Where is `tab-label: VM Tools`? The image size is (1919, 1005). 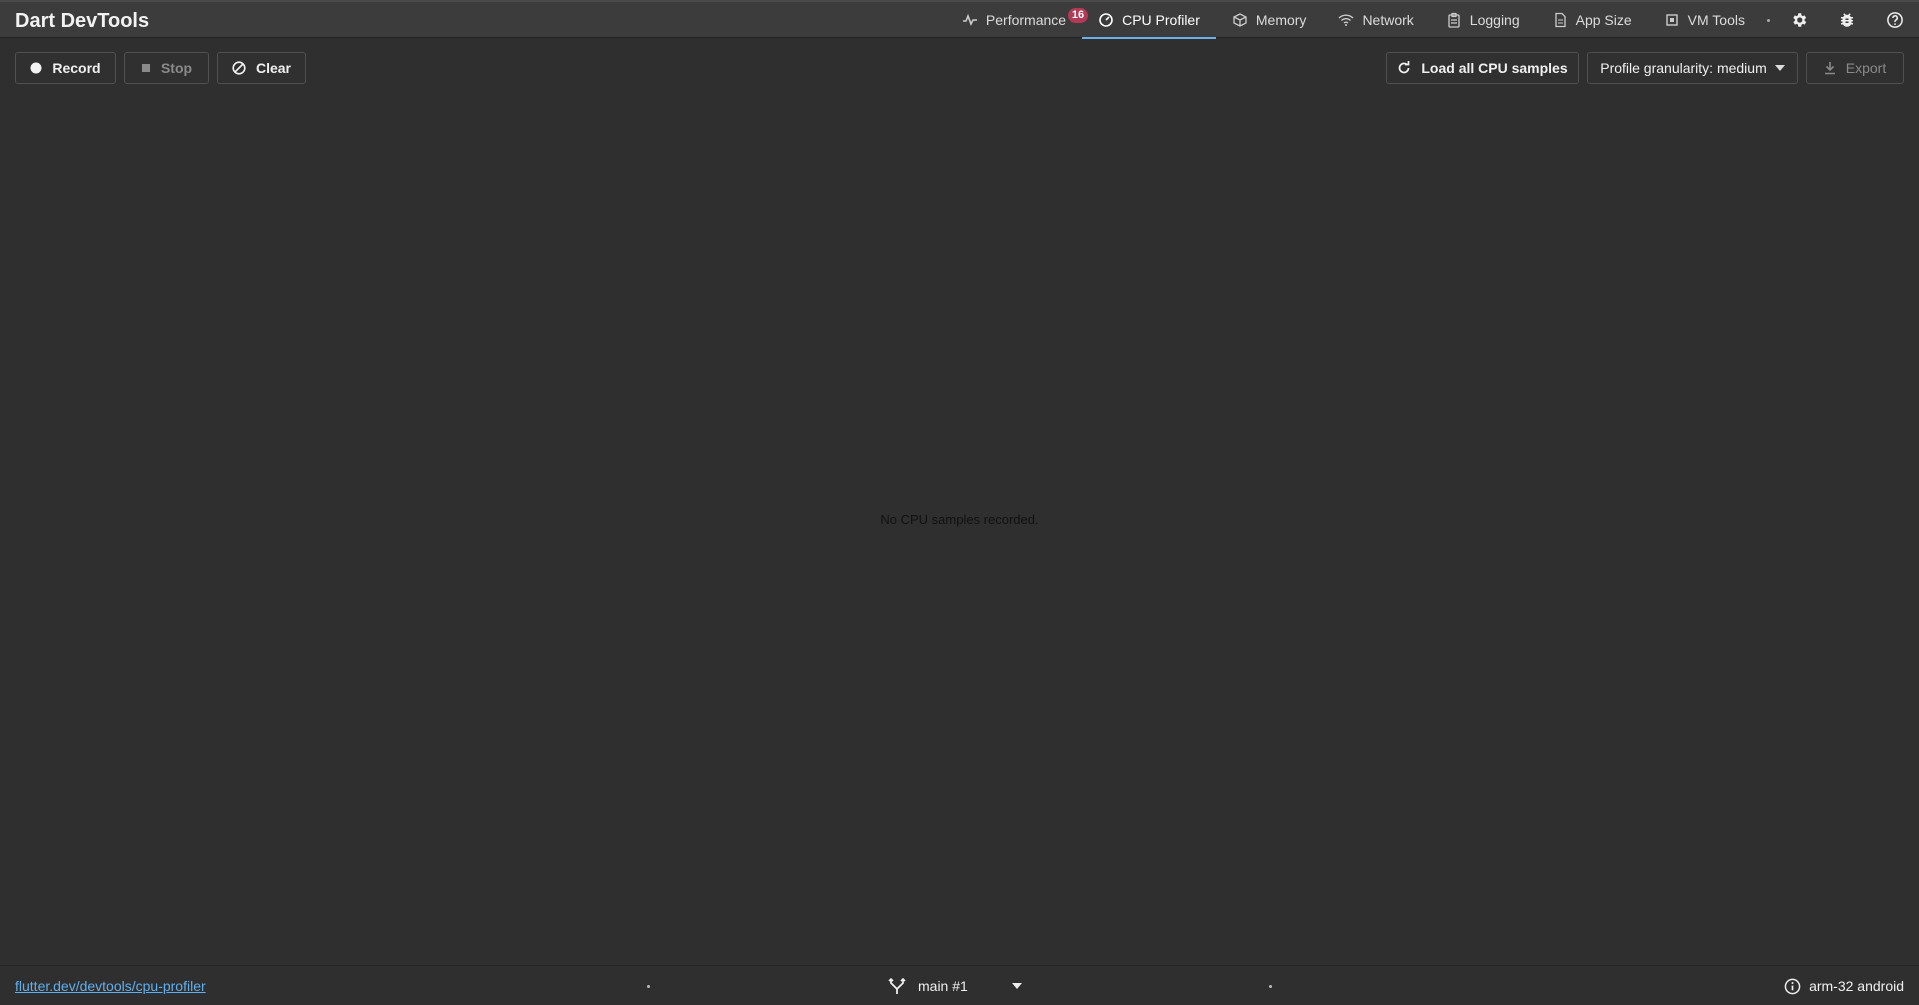 tab-label: VM Tools is located at coordinates (1716, 20).